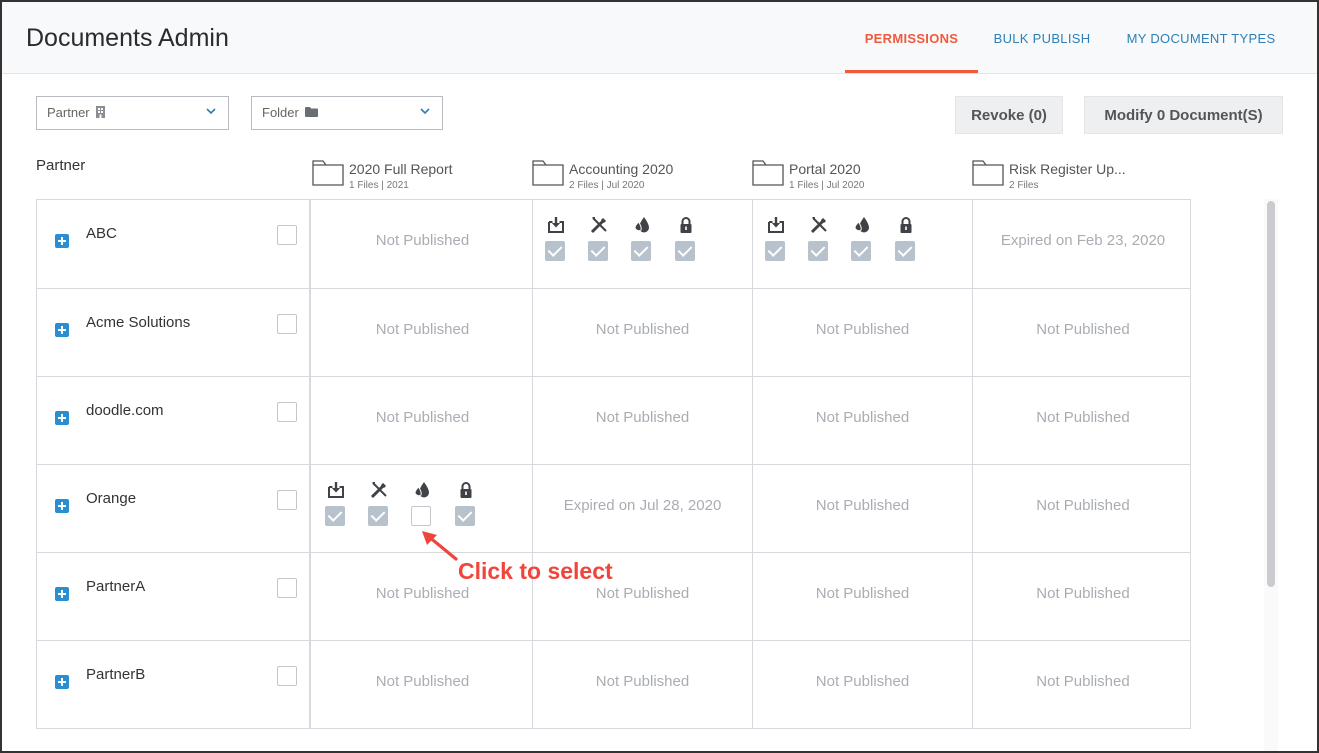  What do you see at coordinates (621, 169) in the screenshot?
I see `column-name: Accounting 2020` at bounding box center [621, 169].